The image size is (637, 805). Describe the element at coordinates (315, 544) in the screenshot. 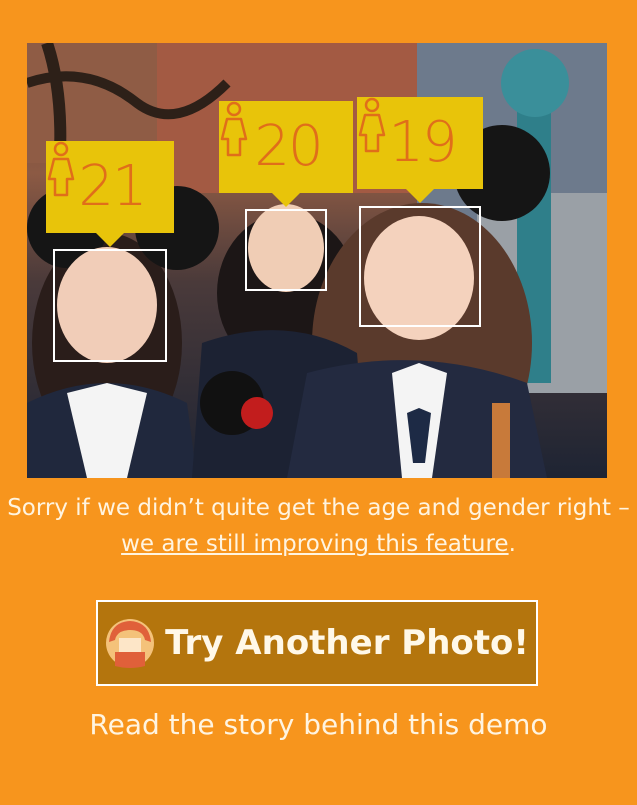

I see `improving-feature-link: we are still improving this feature` at that location.